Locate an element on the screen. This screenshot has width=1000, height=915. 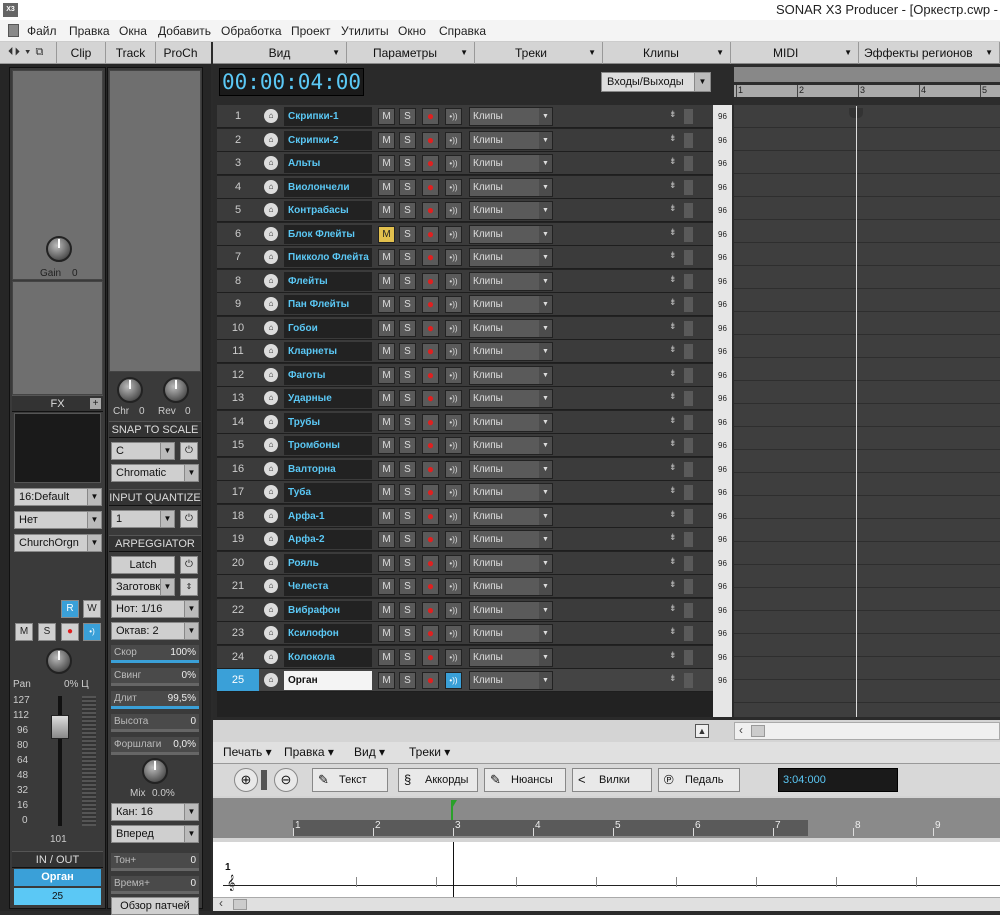
timeline-ruler: 1 2 3 4 5 is located at coordinates (867, 84).